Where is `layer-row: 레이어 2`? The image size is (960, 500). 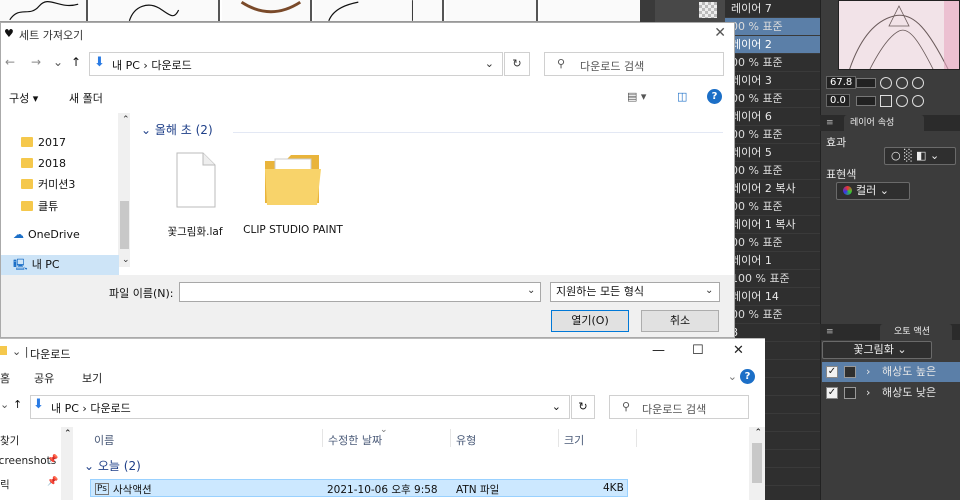
layer-row: 레이어 2 is located at coordinates (772, 45).